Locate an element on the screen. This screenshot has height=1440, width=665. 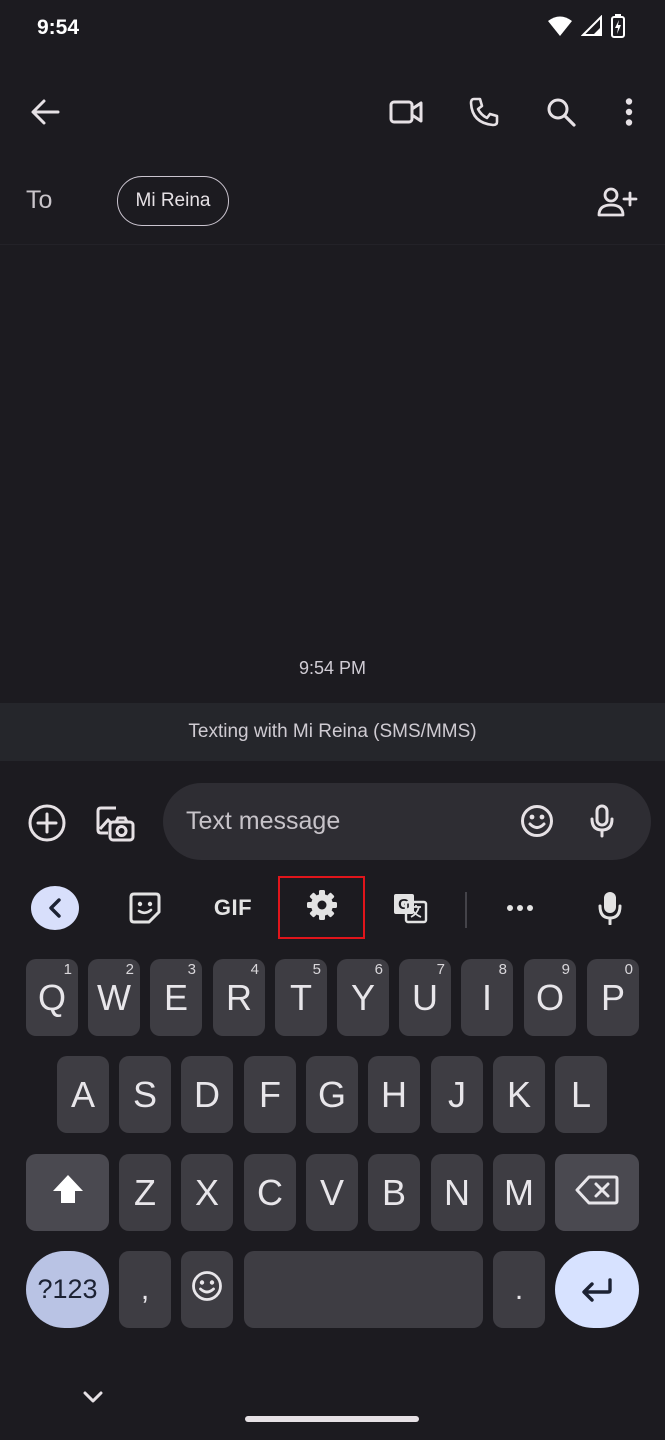
to-label: To is located at coordinates (39, 200).